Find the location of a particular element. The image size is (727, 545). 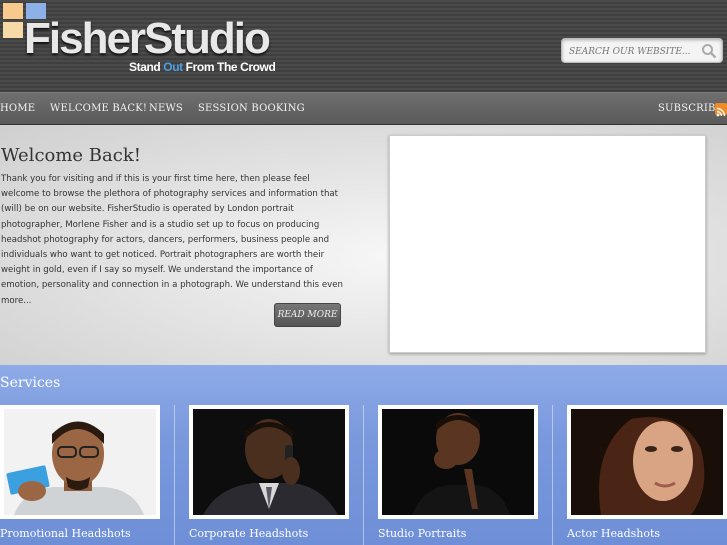

site-tagline: Stand Out From The Crowd is located at coordinates (202, 67).